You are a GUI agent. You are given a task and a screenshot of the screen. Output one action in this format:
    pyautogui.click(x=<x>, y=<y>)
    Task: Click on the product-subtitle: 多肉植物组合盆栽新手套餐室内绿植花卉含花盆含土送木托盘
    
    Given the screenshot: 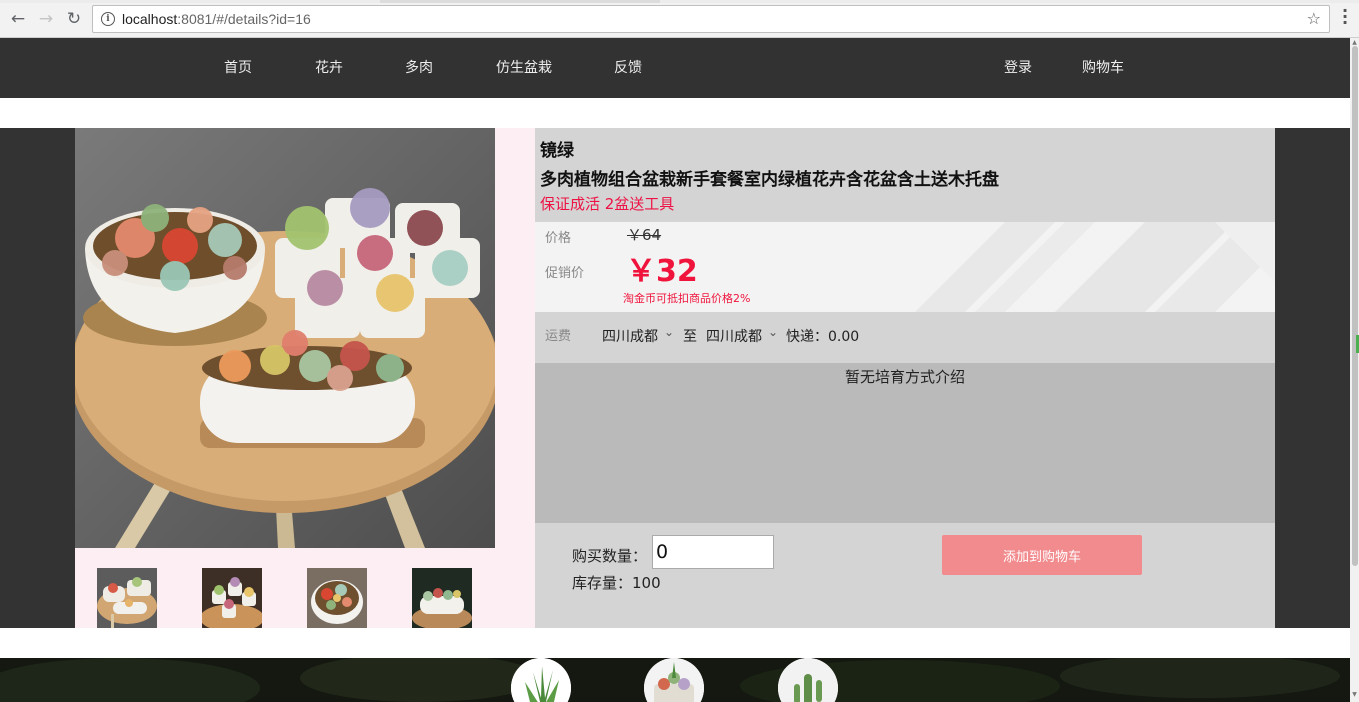 What is the action you would take?
    pyautogui.click(x=769, y=180)
    